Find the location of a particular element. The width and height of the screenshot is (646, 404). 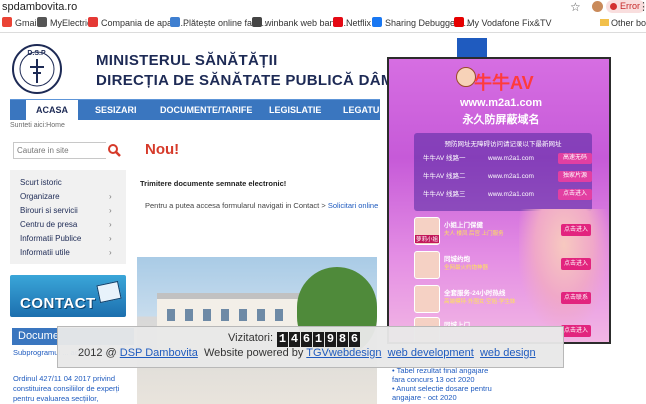

menu-birouri-servicii: Birouri si servicii is located at coordinates (49, 210).